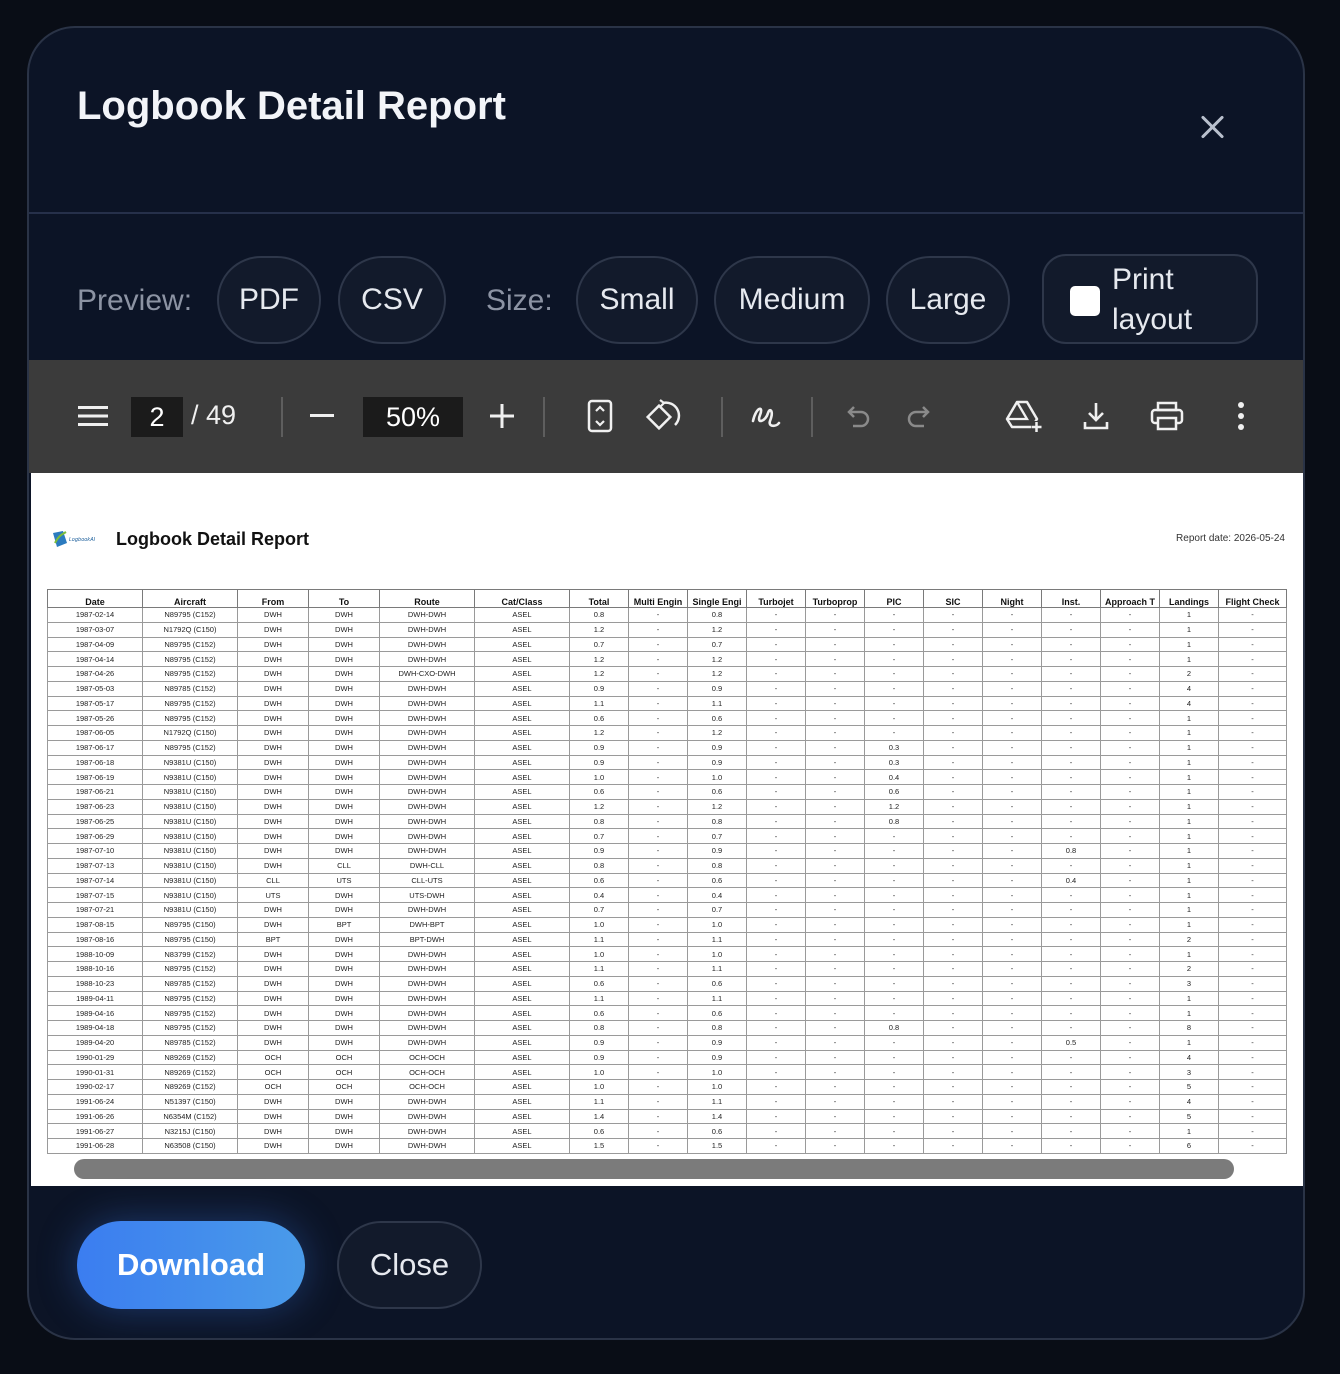  What do you see at coordinates (392, 300) in the screenshot?
I see `preview-csv-button: CSV` at bounding box center [392, 300].